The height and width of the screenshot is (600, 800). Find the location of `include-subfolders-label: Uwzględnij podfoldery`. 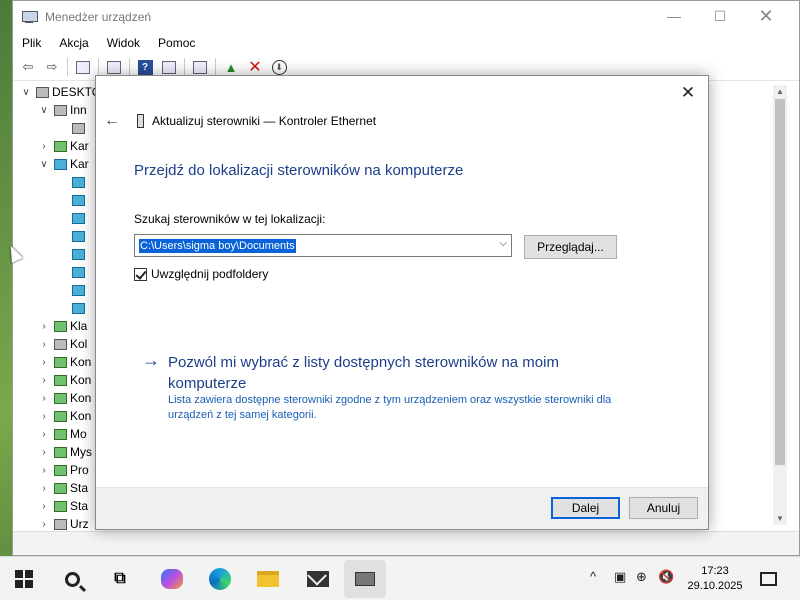

include-subfolders-label: Uwzględnij podfoldery is located at coordinates (209, 274).